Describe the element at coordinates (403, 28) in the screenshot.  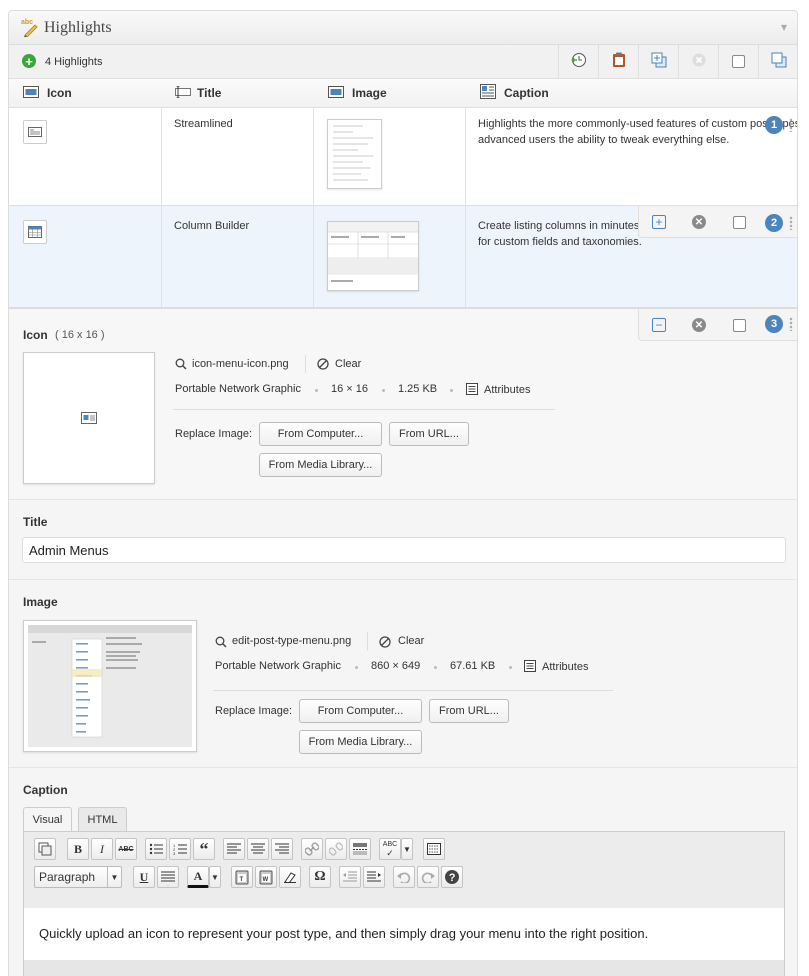
I see `panel-header: abc Highlights ▾` at that location.